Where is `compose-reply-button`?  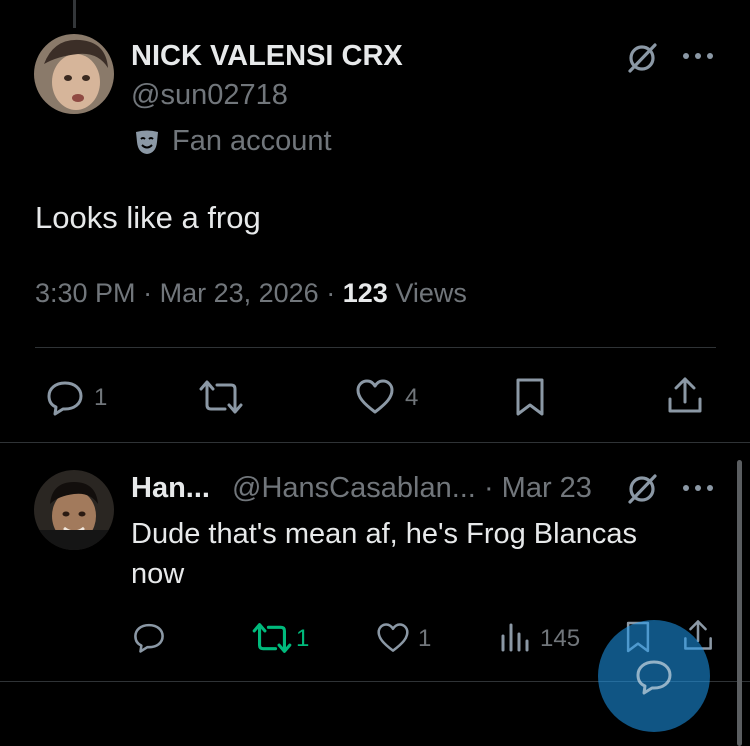
compose-reply-button is located at coordinates (654, 676).